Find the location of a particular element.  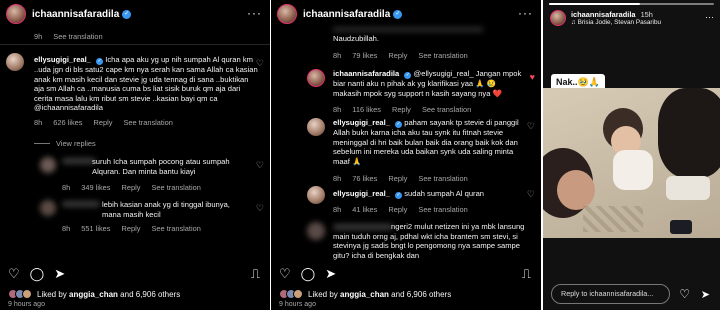

comment-likes: 41 likes is located at coordinates (364, 209).